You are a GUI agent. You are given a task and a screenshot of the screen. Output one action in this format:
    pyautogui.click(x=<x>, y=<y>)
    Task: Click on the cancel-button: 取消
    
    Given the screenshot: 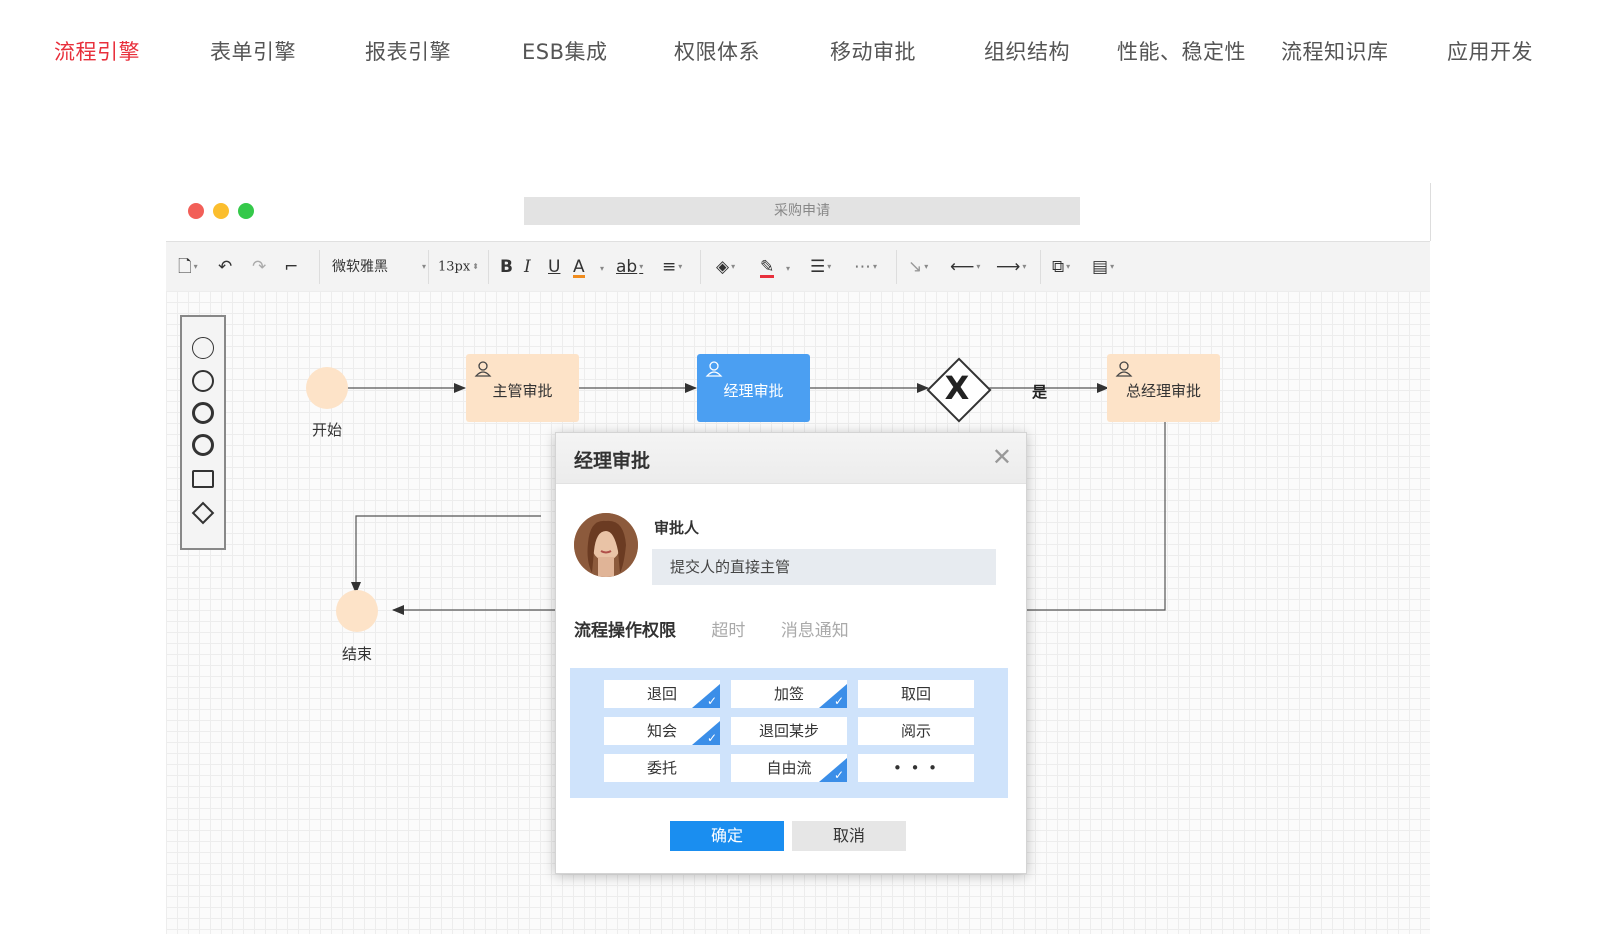 What is the action you would take?
    pyautogui.click(x=849, y=836)
    